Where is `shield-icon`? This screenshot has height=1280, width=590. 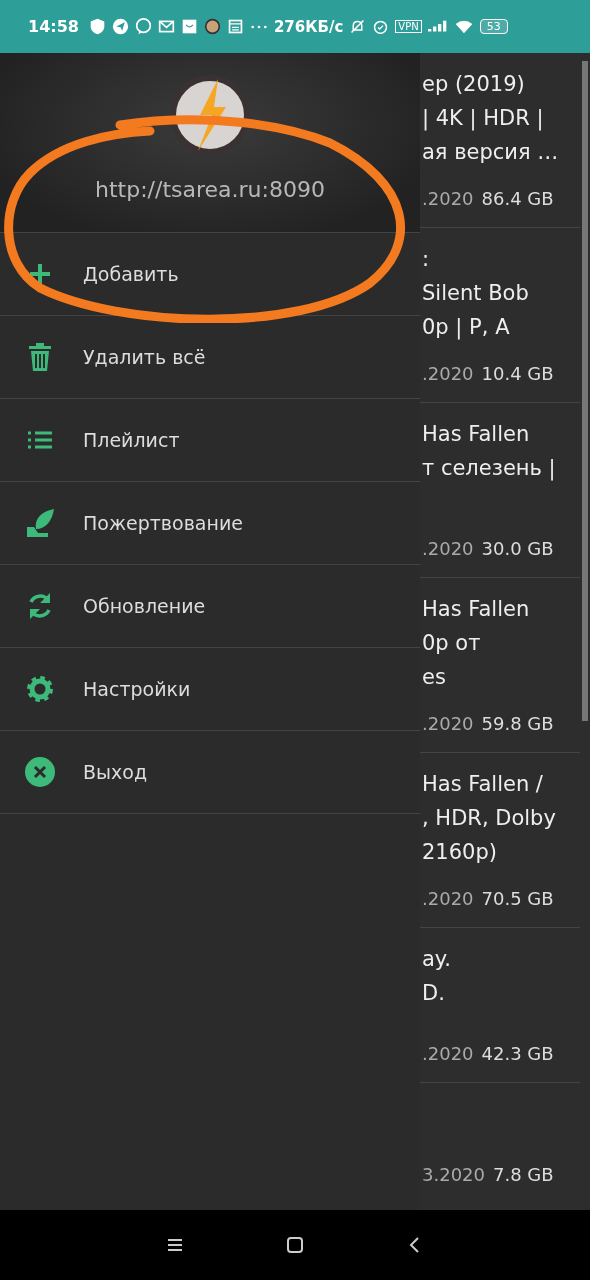 shield-icon is located at coordinates (97, 26).